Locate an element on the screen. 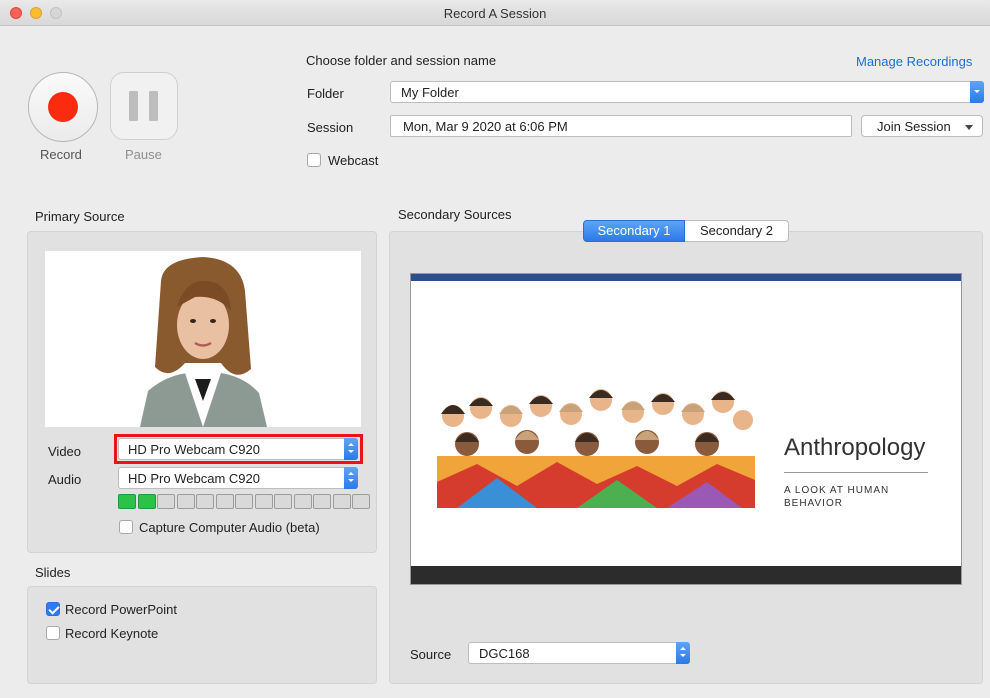 This screenshot has width=990, height=698. record-keynote-checkbox is located at coordinates (53, 633).